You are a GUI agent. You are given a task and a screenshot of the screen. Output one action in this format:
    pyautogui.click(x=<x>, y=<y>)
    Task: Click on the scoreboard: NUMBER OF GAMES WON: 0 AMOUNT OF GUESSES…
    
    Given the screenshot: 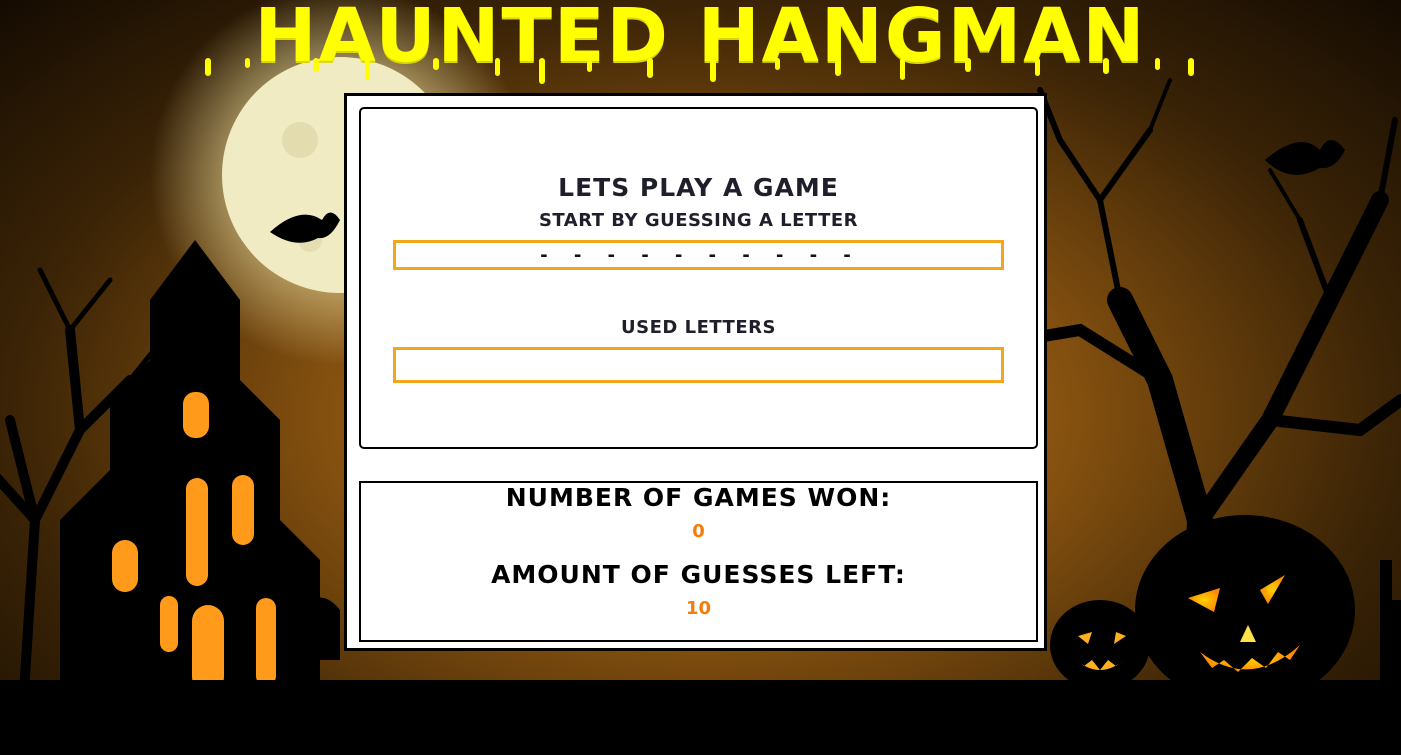 What is the action you would take?
    pyautogui.click(x=698, y=561)
    